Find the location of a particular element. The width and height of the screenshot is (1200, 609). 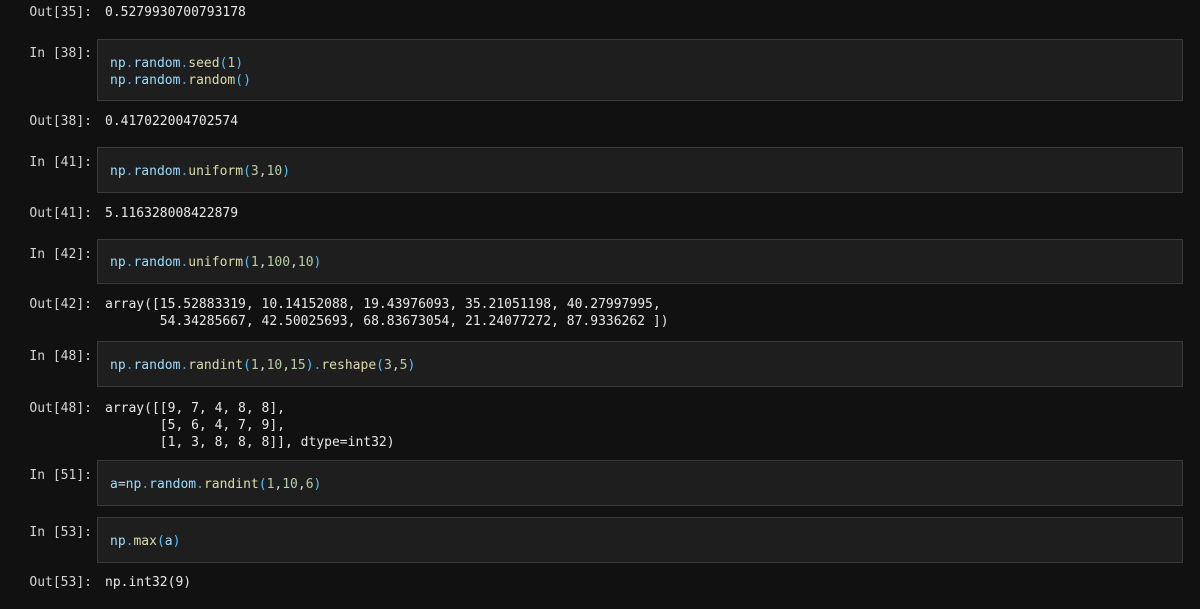

code-cell: np.random.uniform(3,10) is located at coordinates (640, 170).